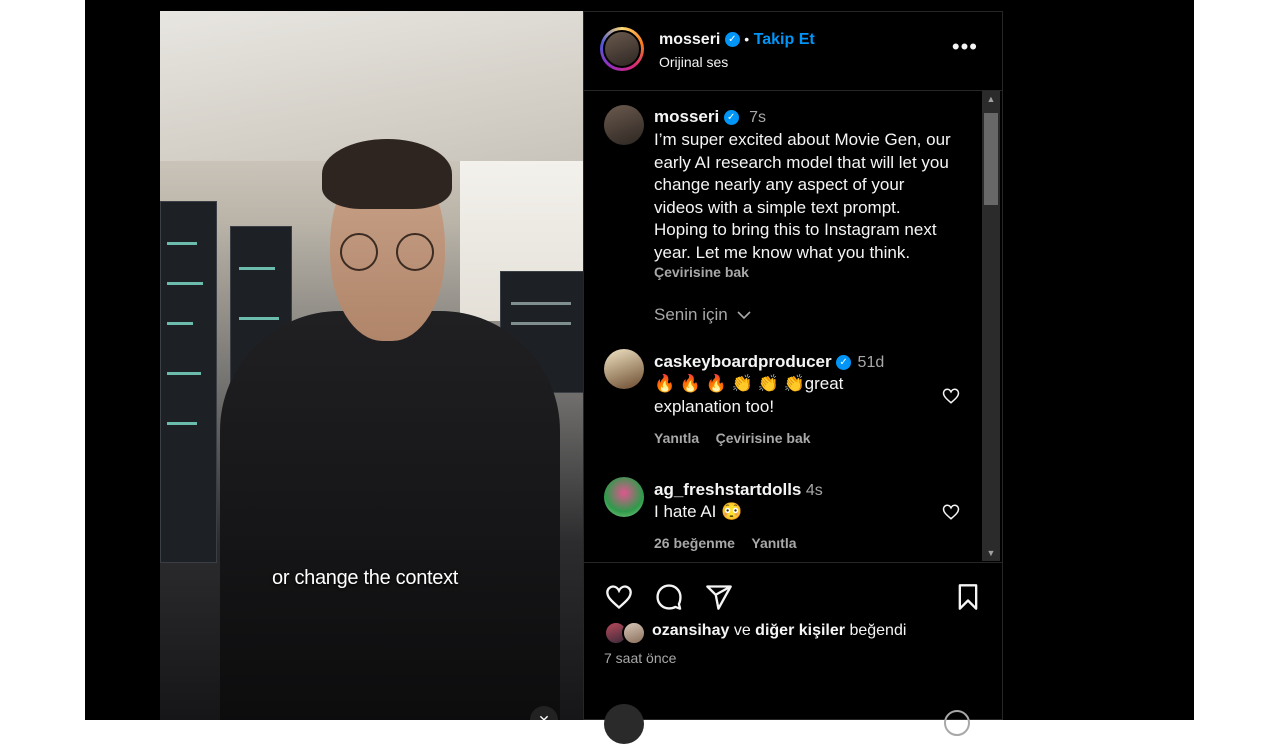  What do you see at coordinates (698, 511) in the screenshot?
I see `comment-text: I hate AI 😳` at bounding box center [698, 511].